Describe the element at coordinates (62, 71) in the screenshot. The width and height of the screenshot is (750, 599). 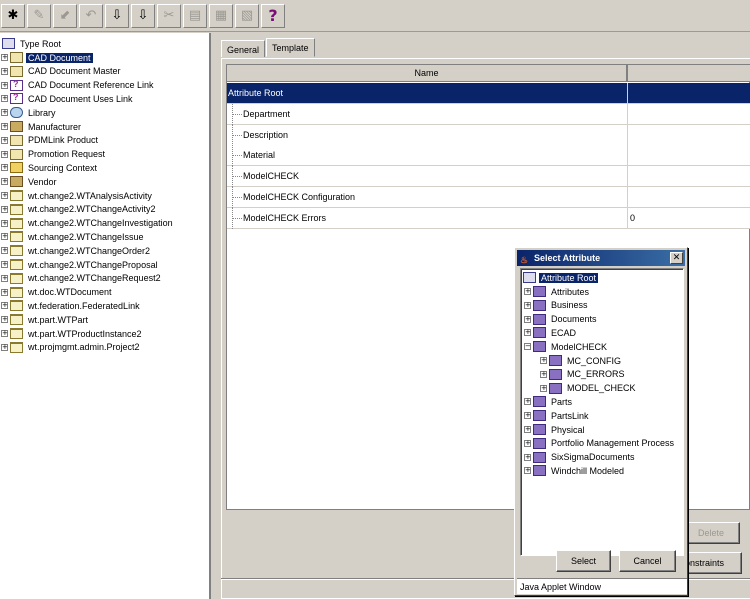
I see `tree-item: + CAD Document Master` at that location.